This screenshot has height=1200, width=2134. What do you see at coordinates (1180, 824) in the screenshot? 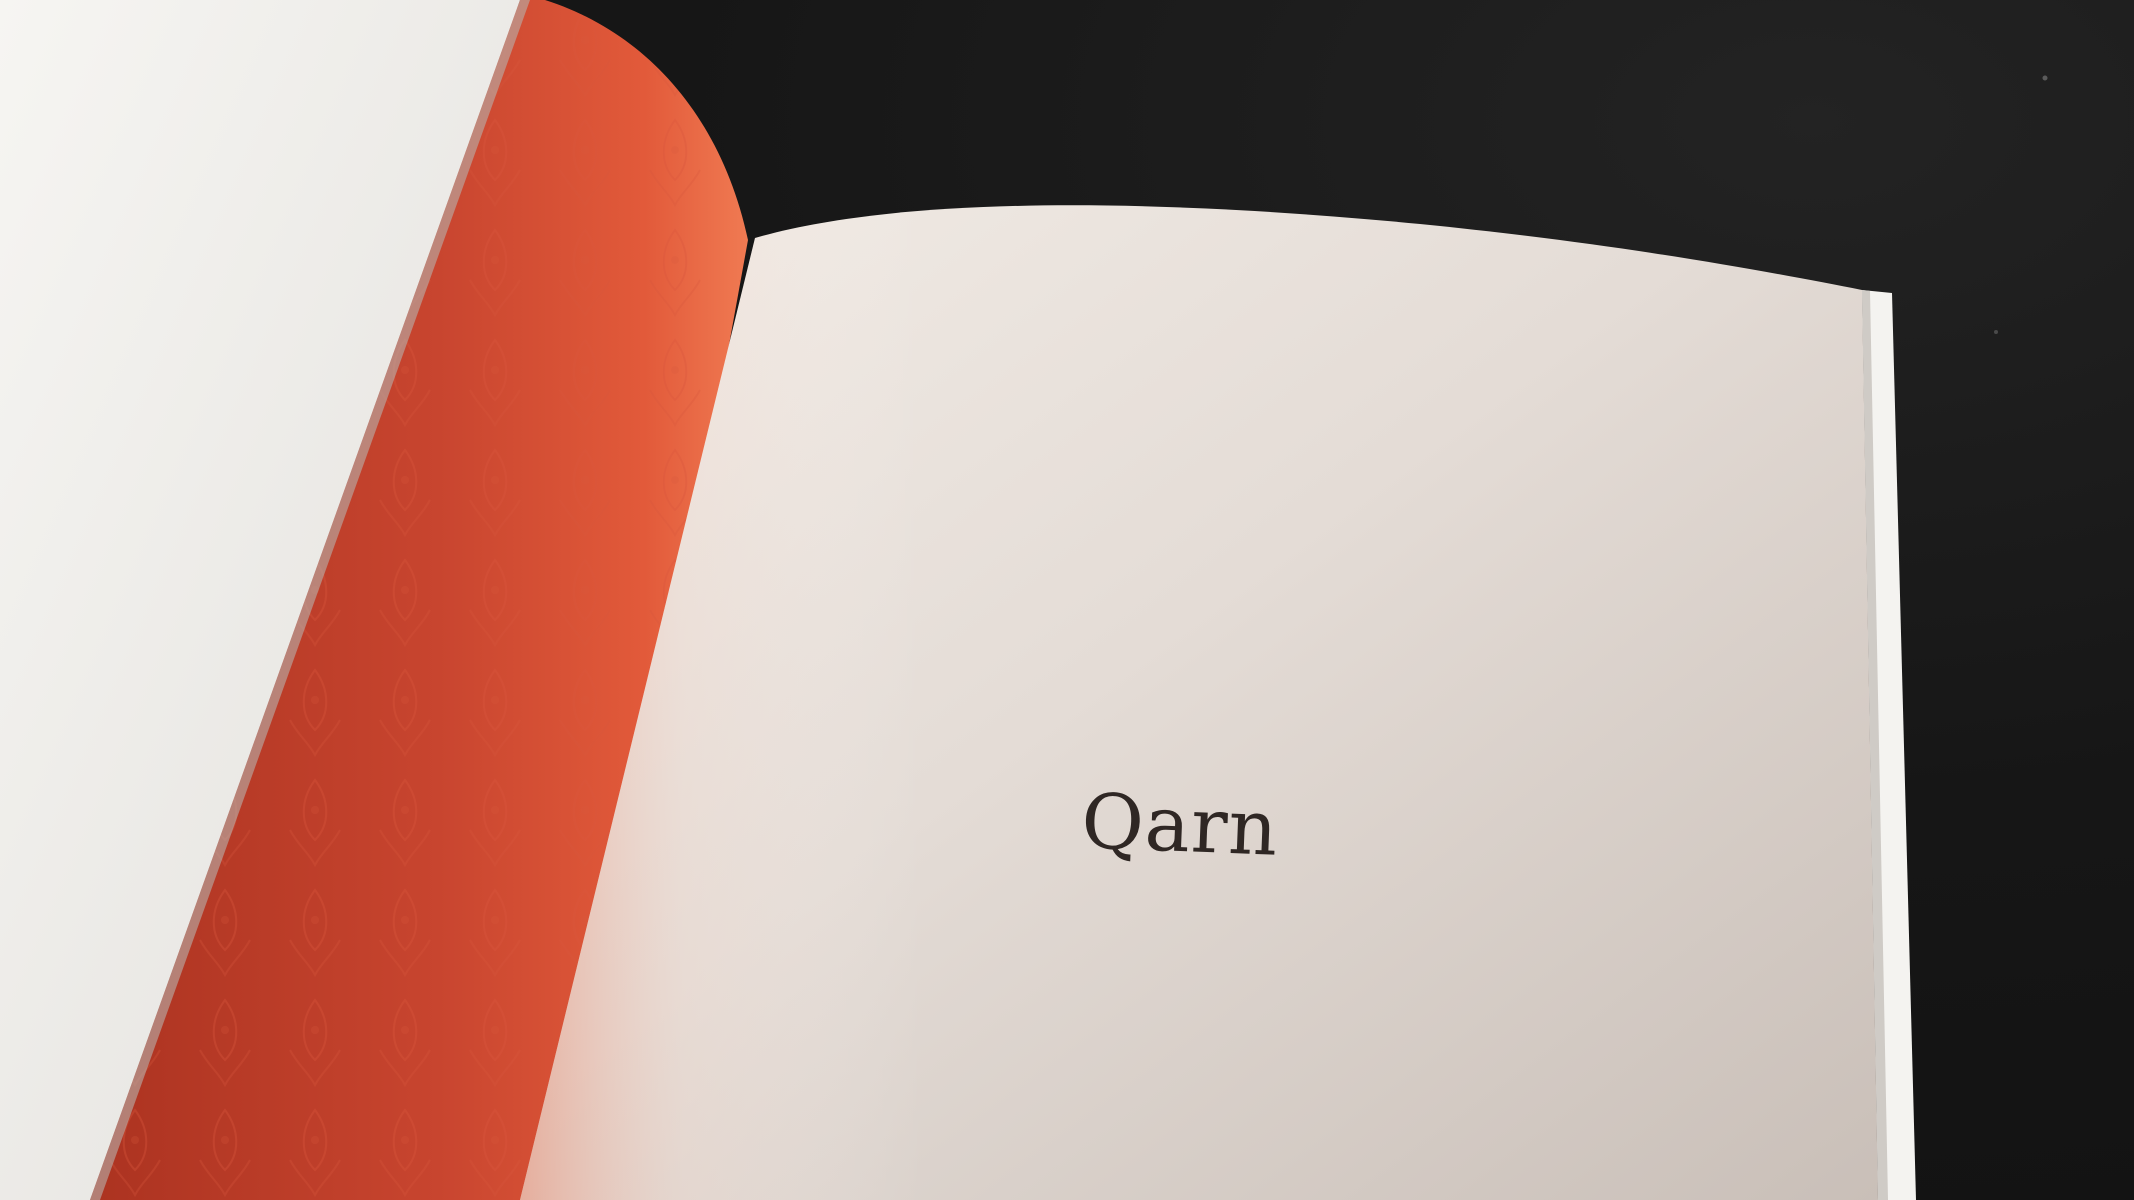
I see `page-title-text: Qarn` at bounding box center [1180, 824].